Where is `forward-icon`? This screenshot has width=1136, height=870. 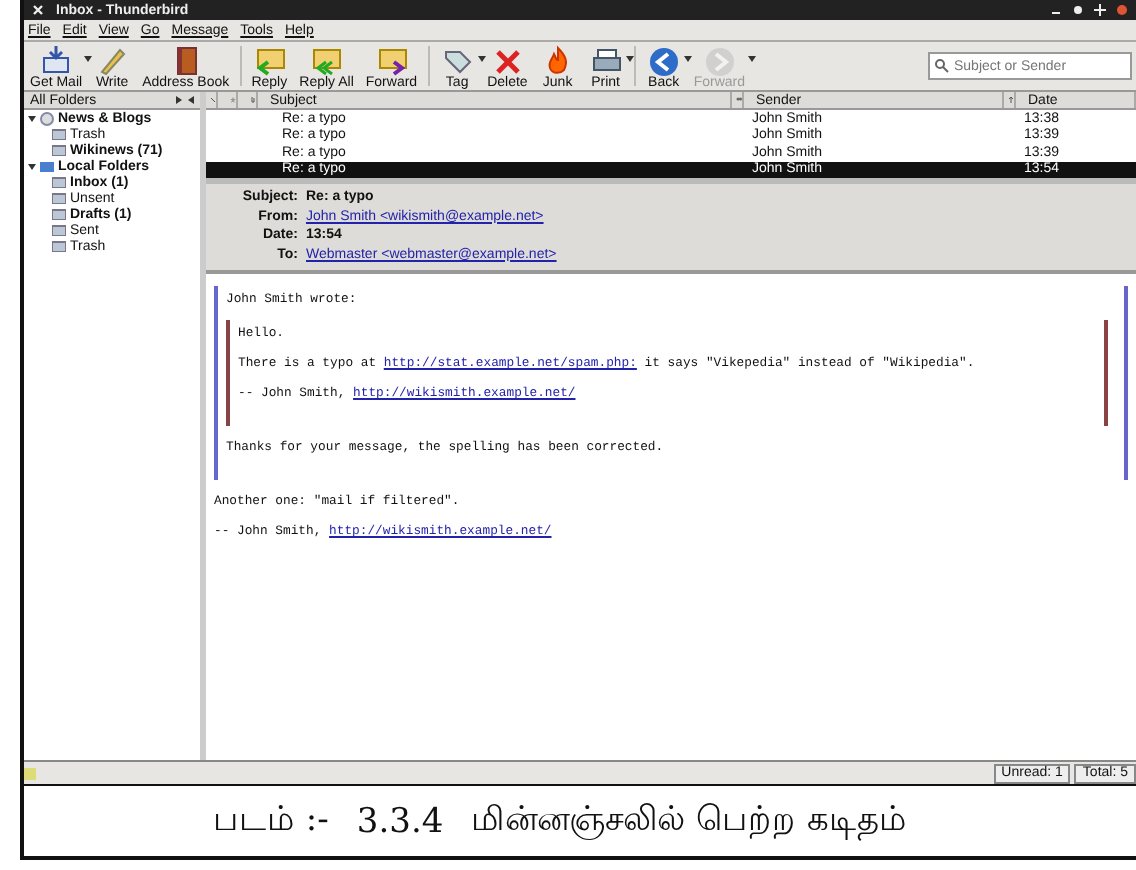
forward-icon is located at coordinates (391, 59).